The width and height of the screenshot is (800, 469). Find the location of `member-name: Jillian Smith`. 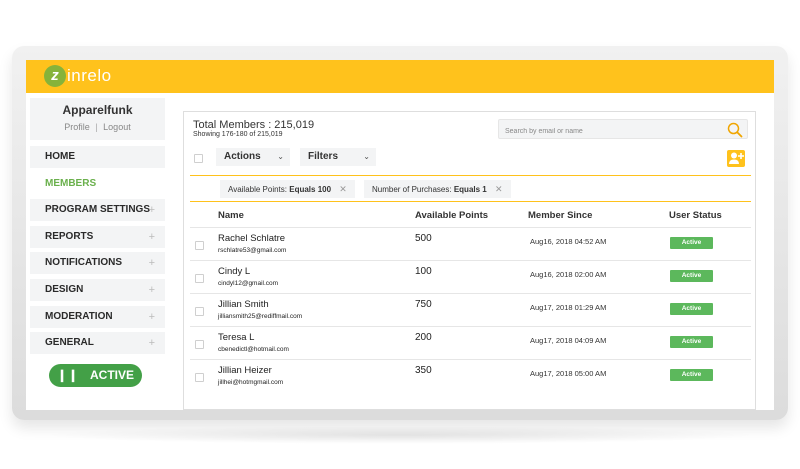

member-name: Jillian Smith is located at coordinates (243, 304).